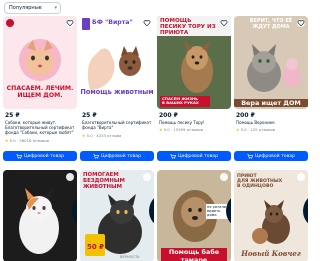 The height and width of the screenshot is (261, 320). I want to click on image-overlay-text: Вера ищет ДОМ, so click(271, 103).